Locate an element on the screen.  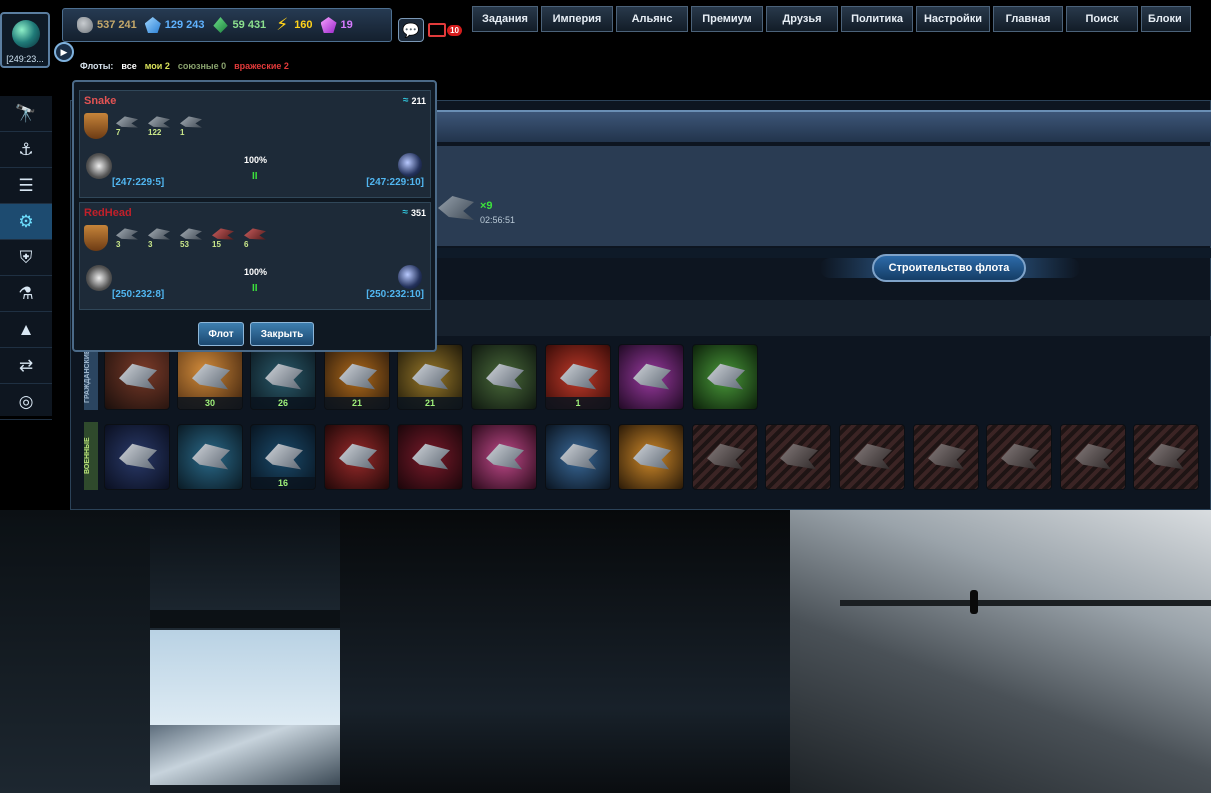
nav-tab-premium: Премиум is located at coordinates (727, 19).